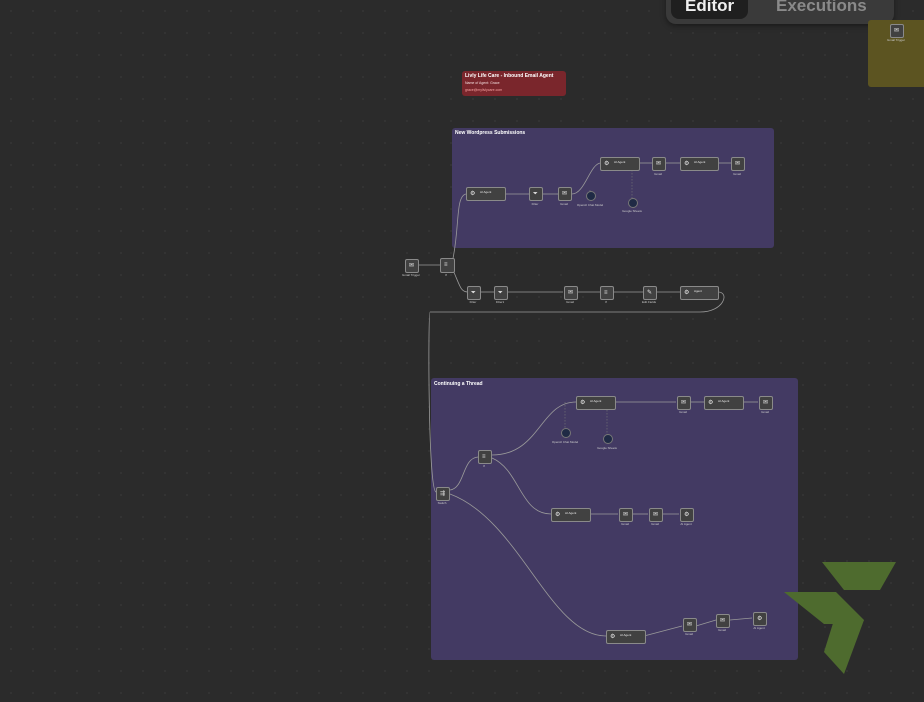 This screenshot has width=924, height=702. Describe the element at coordinates (683, 412) in the screenshot. I see `gmail-thread-label: Gmail` at that location.